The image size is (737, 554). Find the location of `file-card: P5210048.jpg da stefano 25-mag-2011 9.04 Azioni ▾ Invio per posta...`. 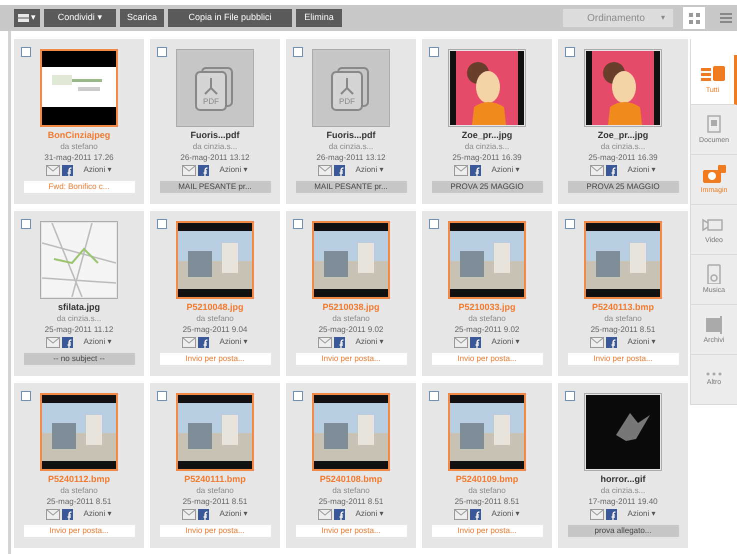

file-card: P5210048.jpg da stefano 25-mag-2011 9.04 Azioni ▾ Invio per posta... is located at coordinates (215, 293).